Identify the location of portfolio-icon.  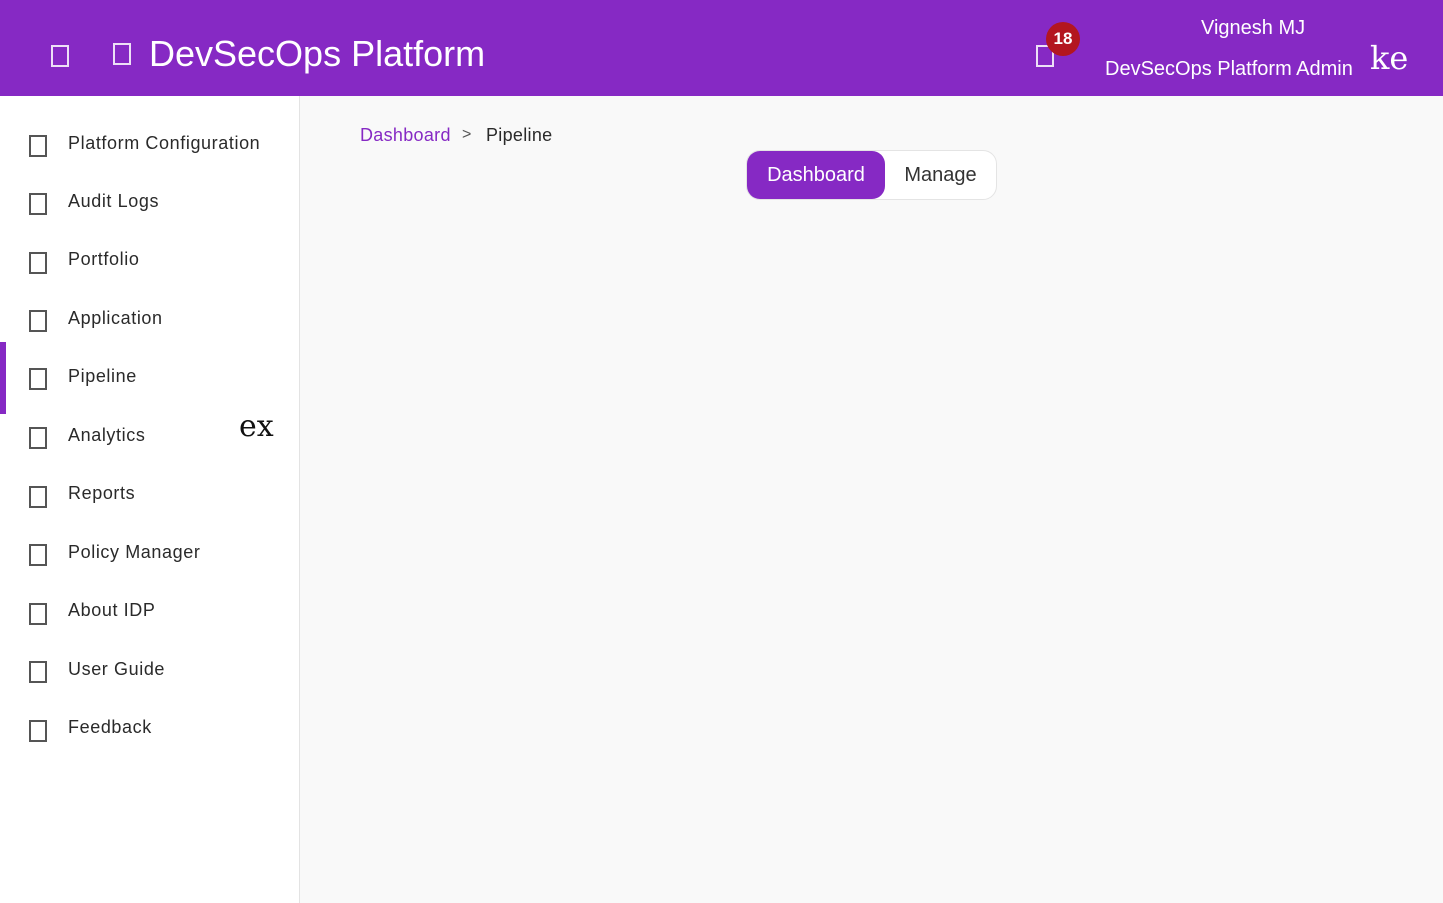
(38, 263).